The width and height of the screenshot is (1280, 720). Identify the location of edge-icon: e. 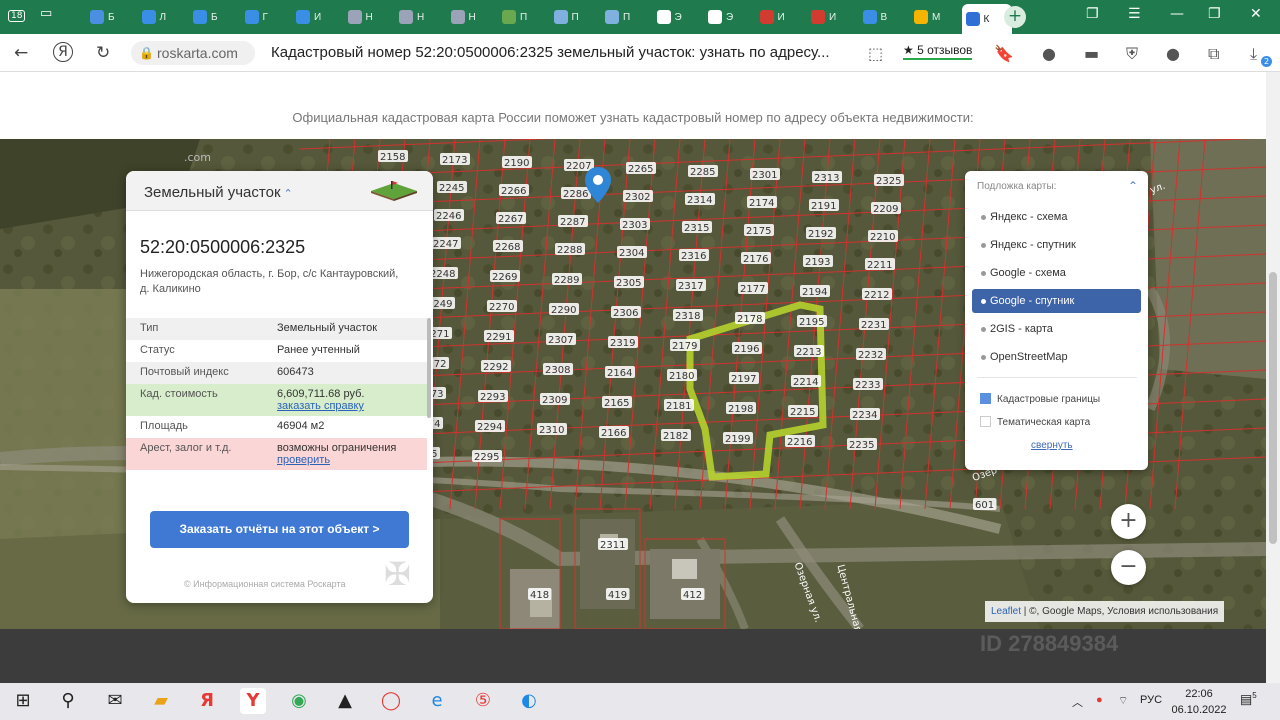
(437, 701).